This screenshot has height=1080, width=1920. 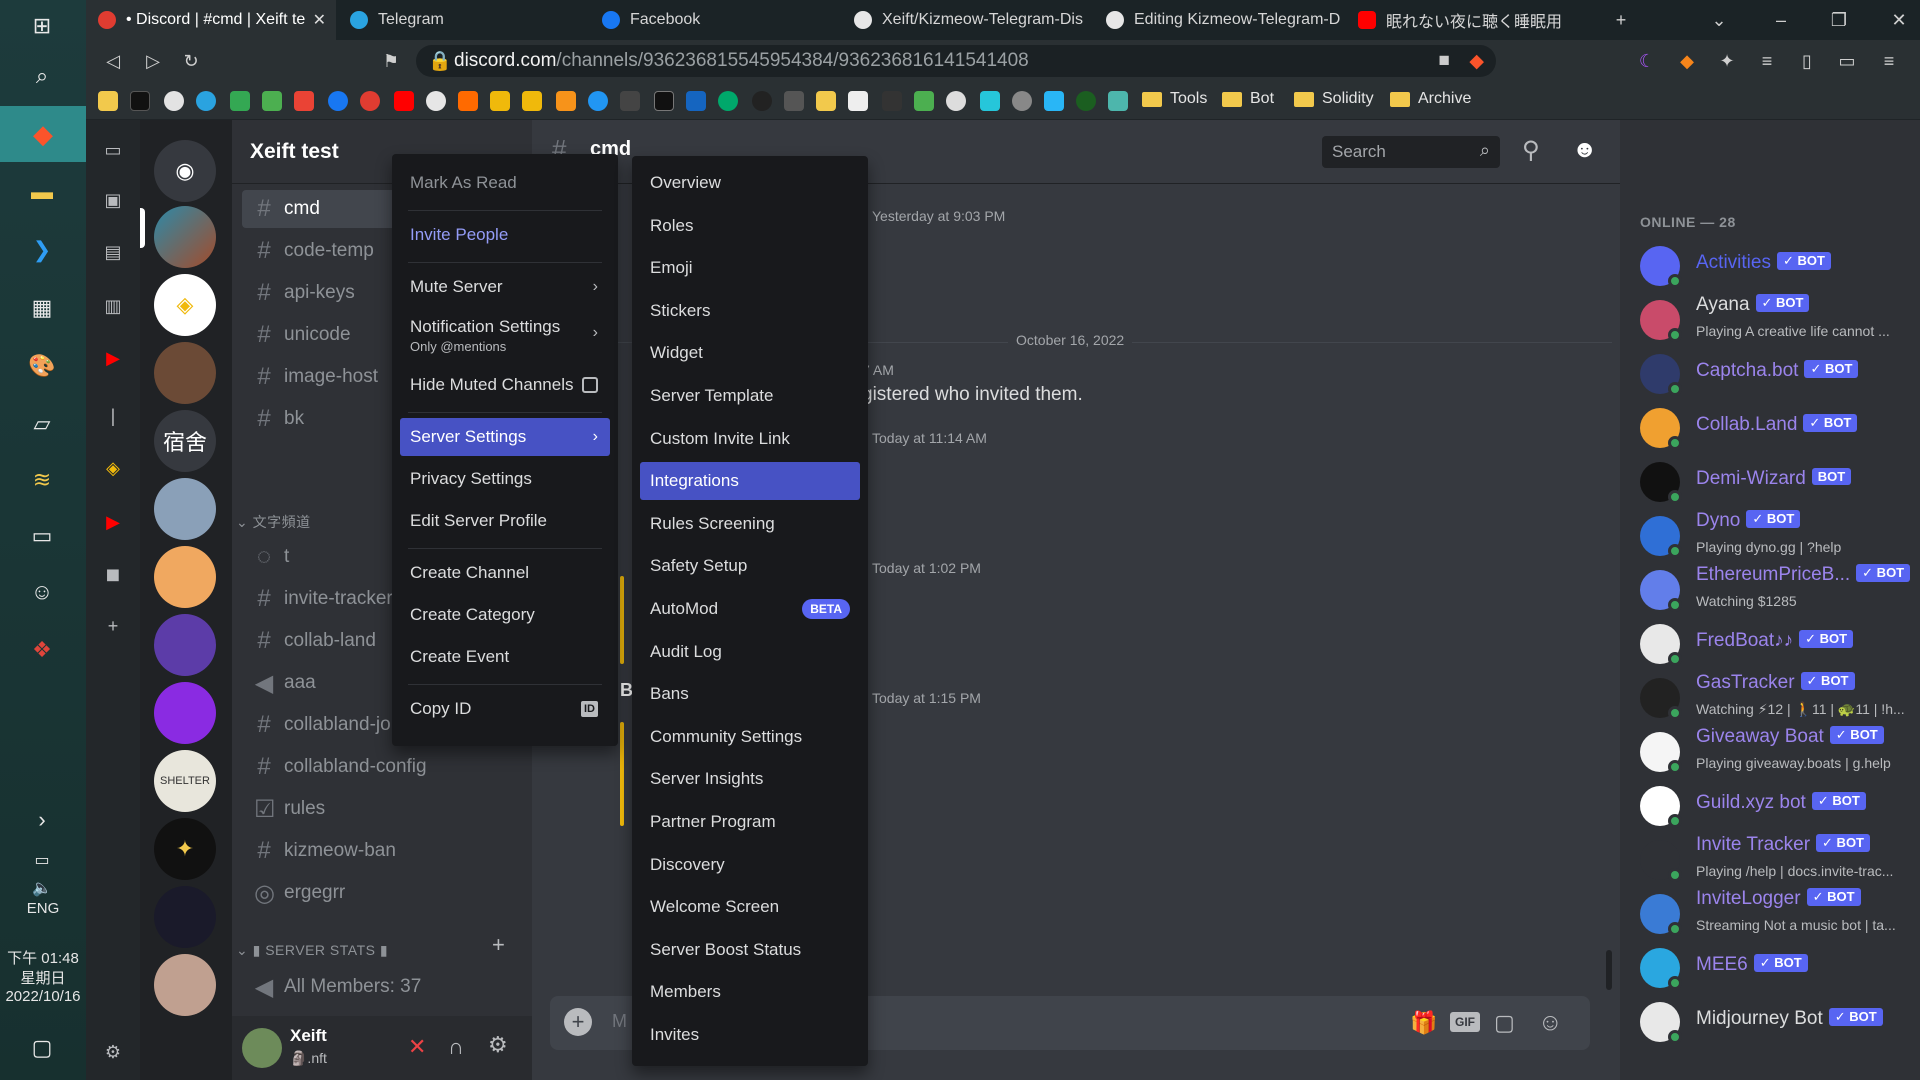 What do you see at coordinates (113, 61) in the screenshot?
I see `back-icon: ◁` at bounding box center [113, 61].